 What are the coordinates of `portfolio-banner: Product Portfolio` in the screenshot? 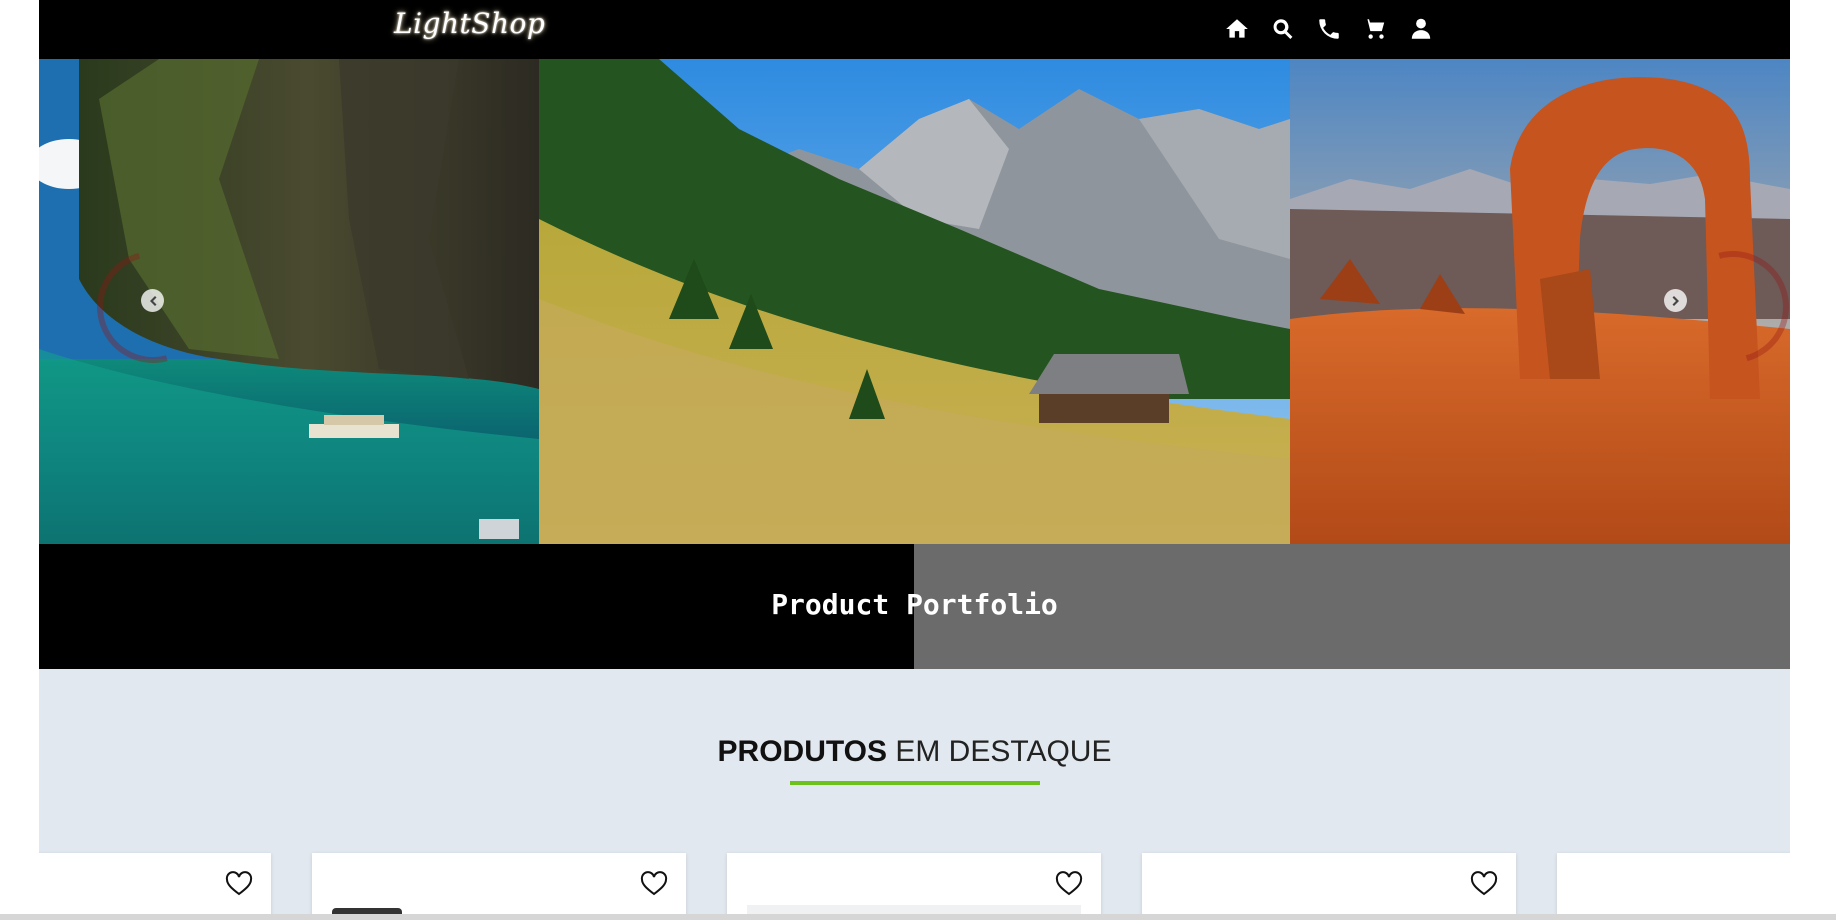 It's located at (914, 606).